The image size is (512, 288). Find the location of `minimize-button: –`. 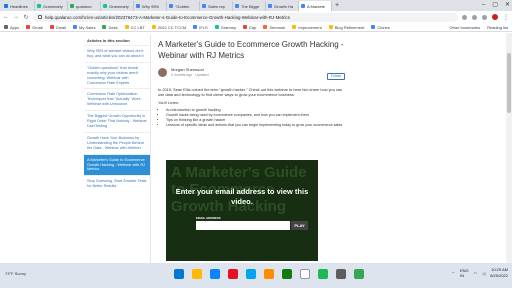

minimize-button: – is located at coordinates (483, 5).